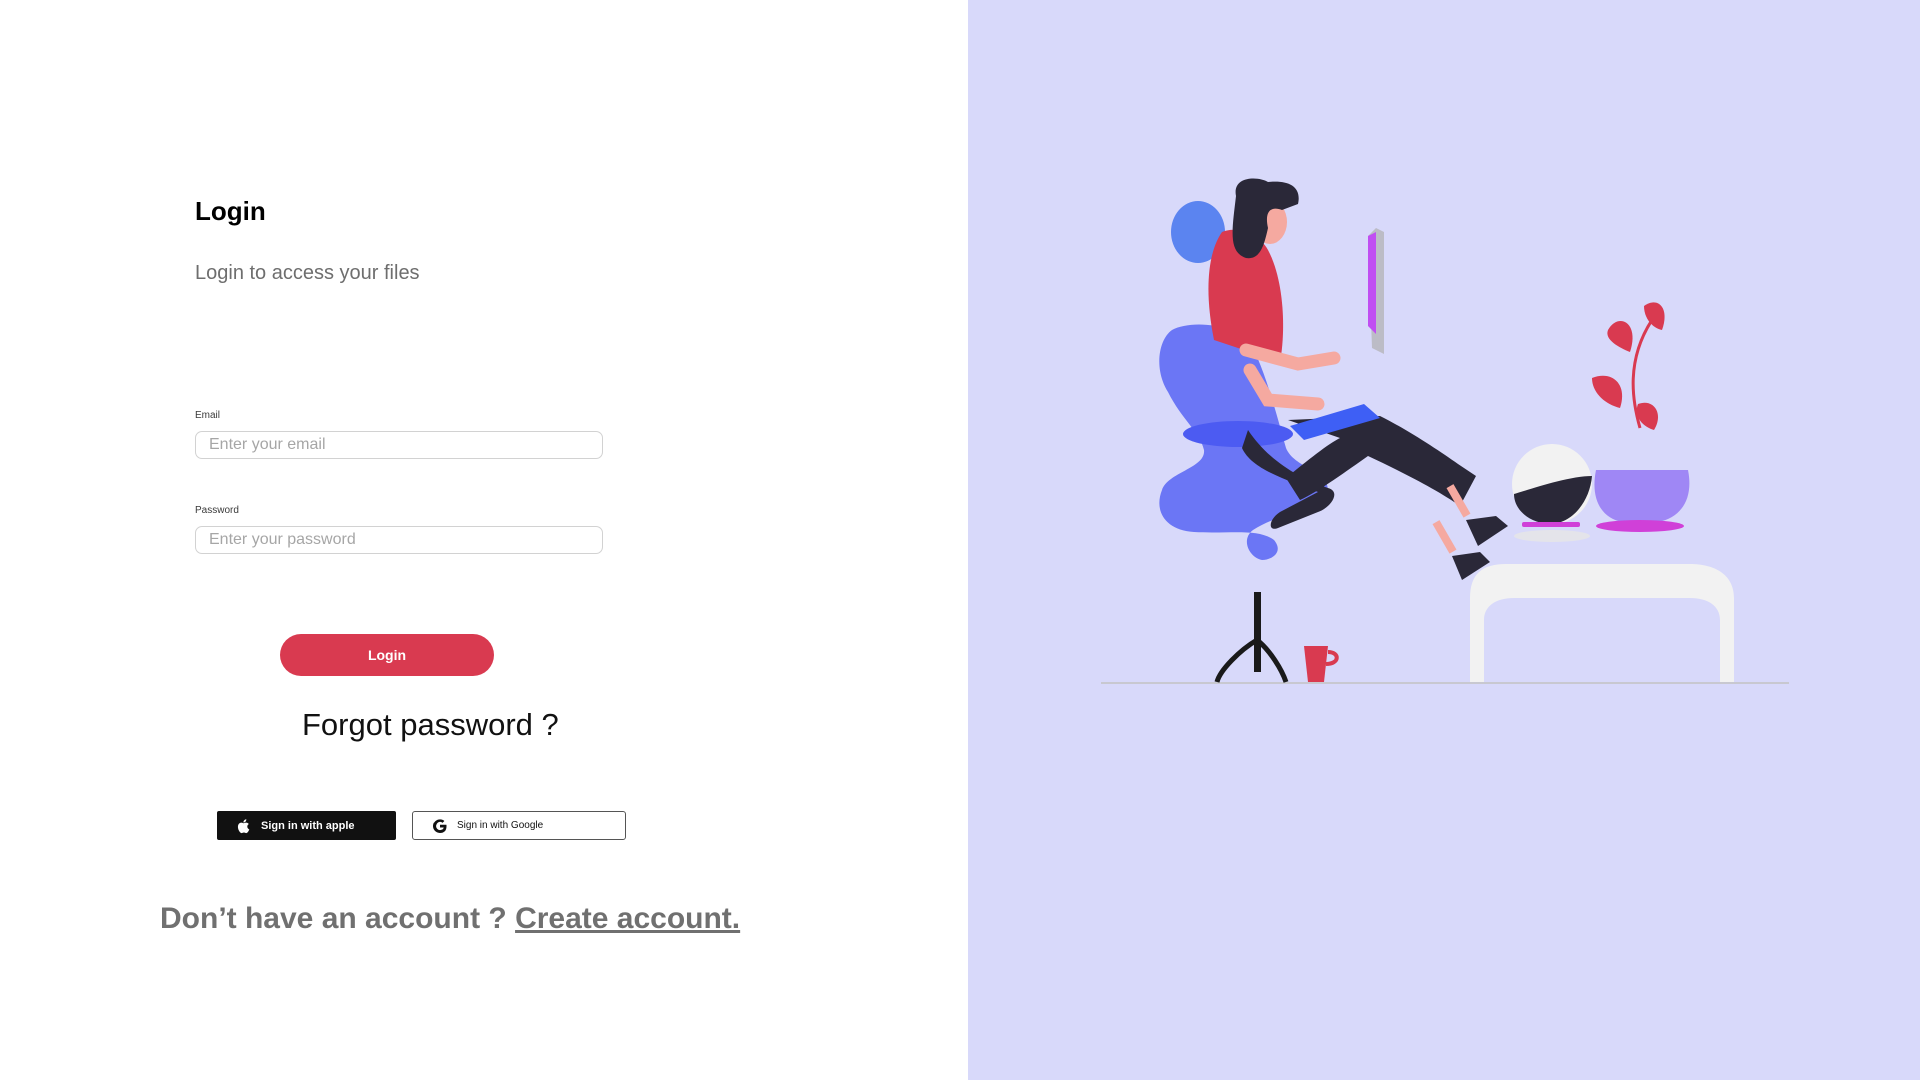 The height and width of the screenshot is (1080, 1920). What do you see at coordinates (1372, 283) in the screenshot?
I see `monitor-screen` at bounding box center [1372, 283].